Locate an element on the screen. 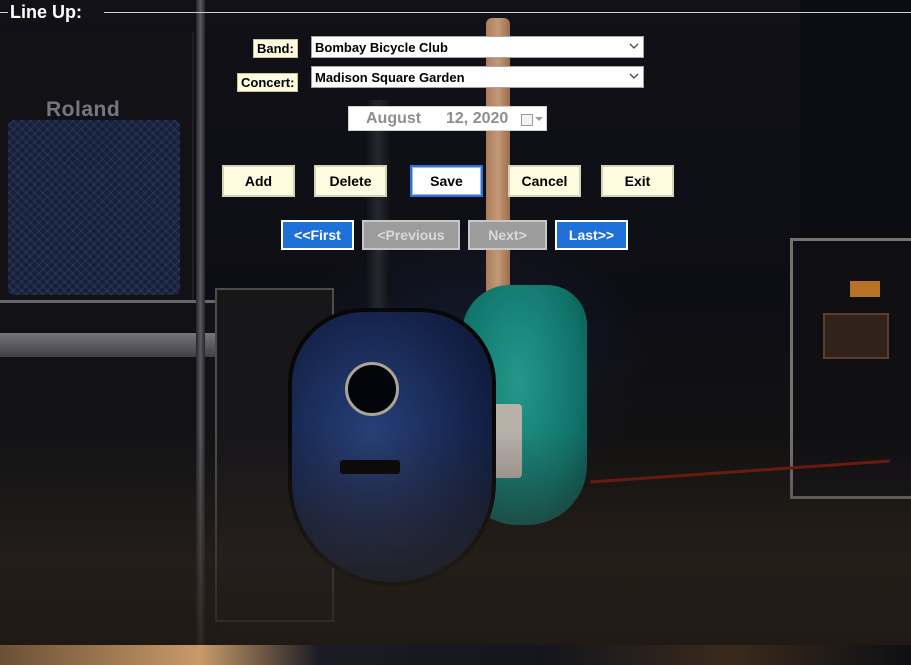 This screenshot has height=665, width=911. band-combobox: Bombay Bicycle Club is located at coordinates (477, 47).